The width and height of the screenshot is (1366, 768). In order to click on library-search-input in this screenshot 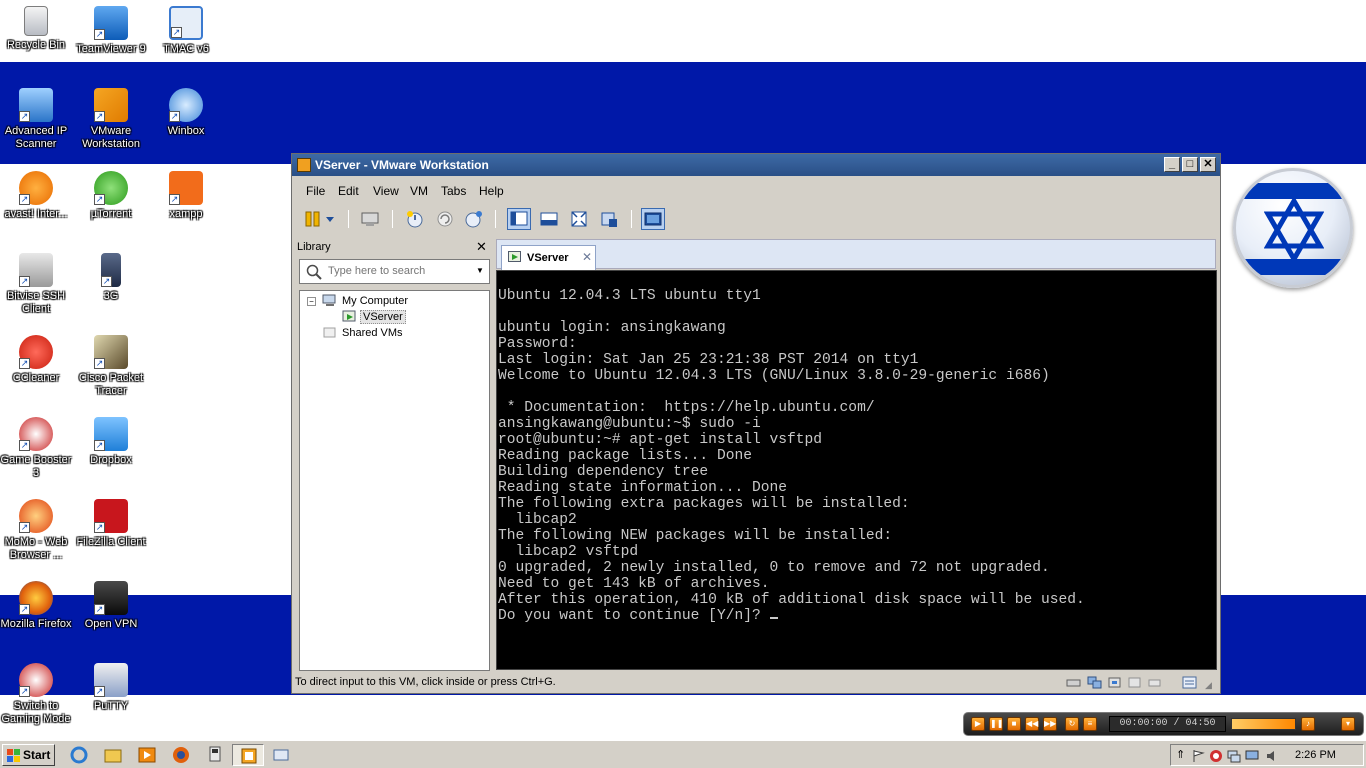, I will do `click(398, 271)`.